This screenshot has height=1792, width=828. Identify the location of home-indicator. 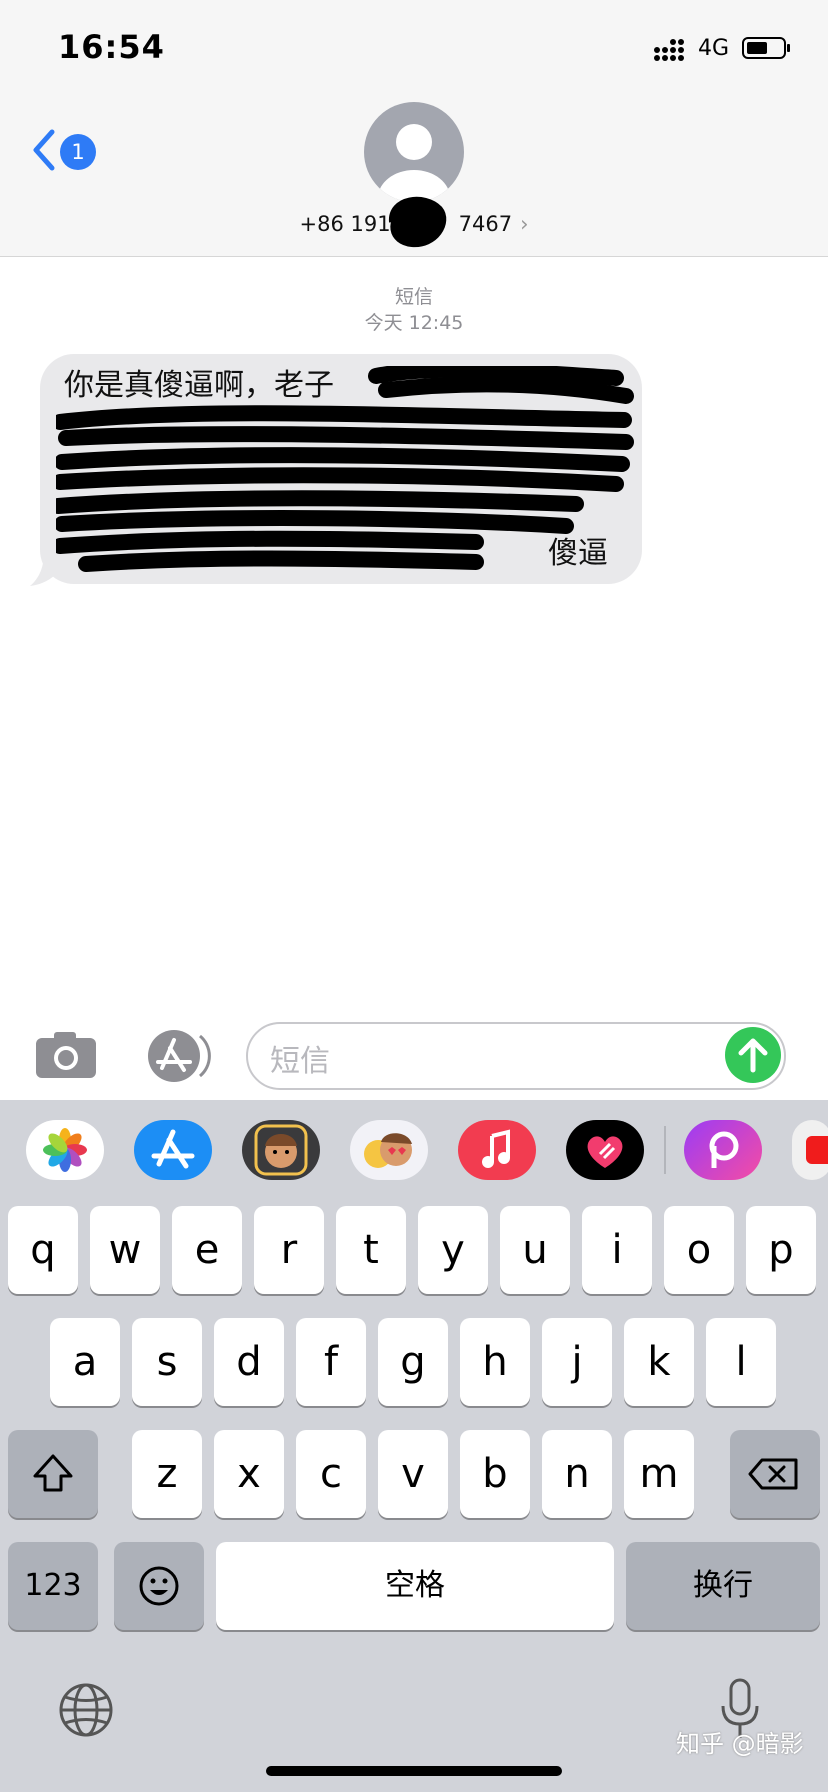
(414, 1771).